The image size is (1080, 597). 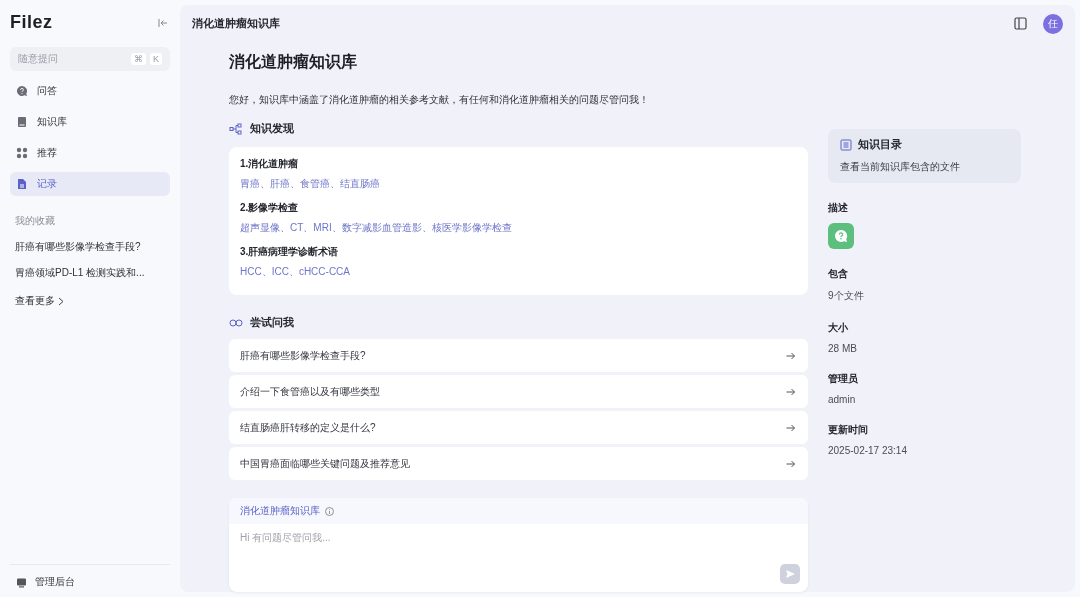 What do you see at coordinates (35, 301) in the screenshot?
I see `view-more-link: 查看更多` at bounding box center [35, 301].